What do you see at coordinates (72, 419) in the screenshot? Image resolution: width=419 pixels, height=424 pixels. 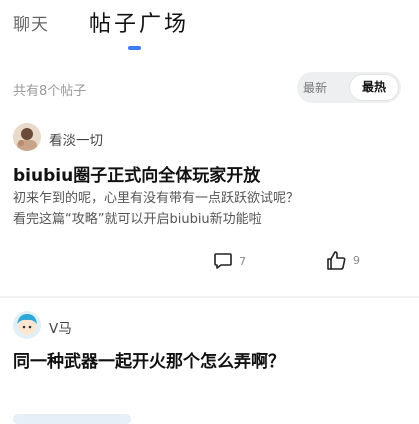 I see `post-tag` at bounding box center [72, 419].